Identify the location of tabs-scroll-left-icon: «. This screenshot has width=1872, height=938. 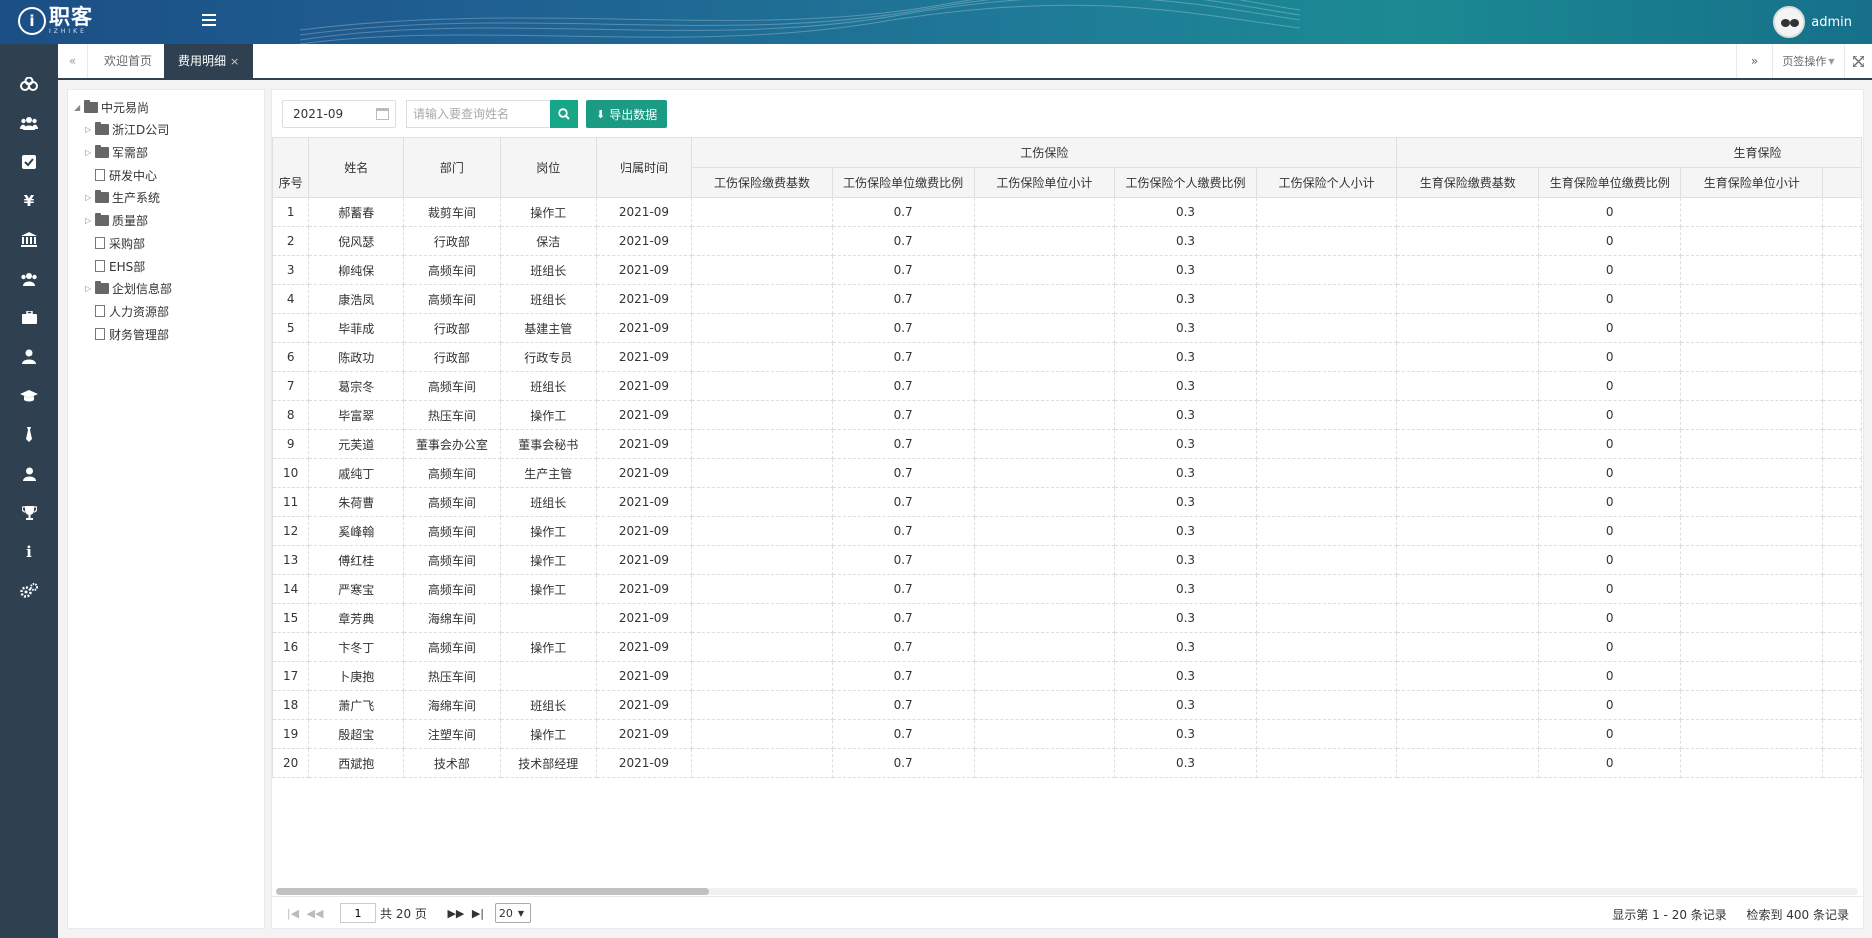
(73, 61).